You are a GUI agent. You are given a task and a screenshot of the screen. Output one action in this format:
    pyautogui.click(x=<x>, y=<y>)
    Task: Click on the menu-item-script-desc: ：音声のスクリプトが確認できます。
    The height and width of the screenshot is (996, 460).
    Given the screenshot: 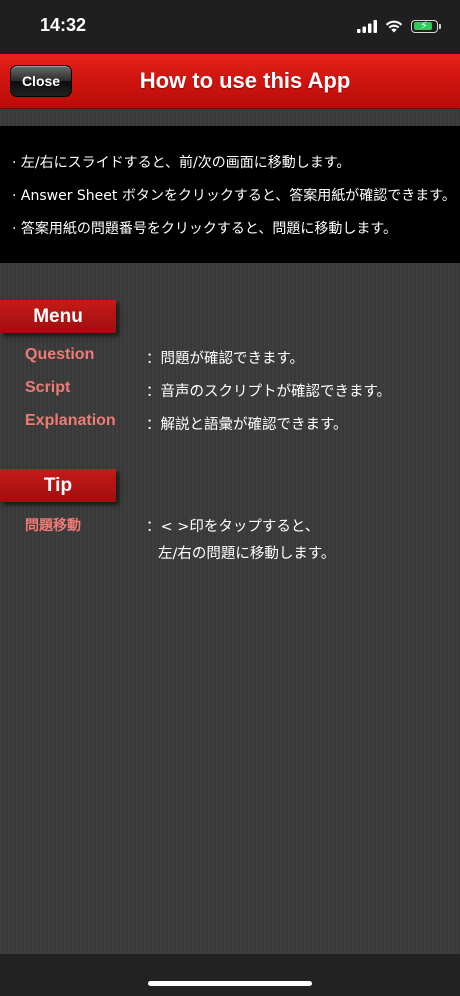 What is the action you would take?
    pyautogui.click(x=269, y=392)
    